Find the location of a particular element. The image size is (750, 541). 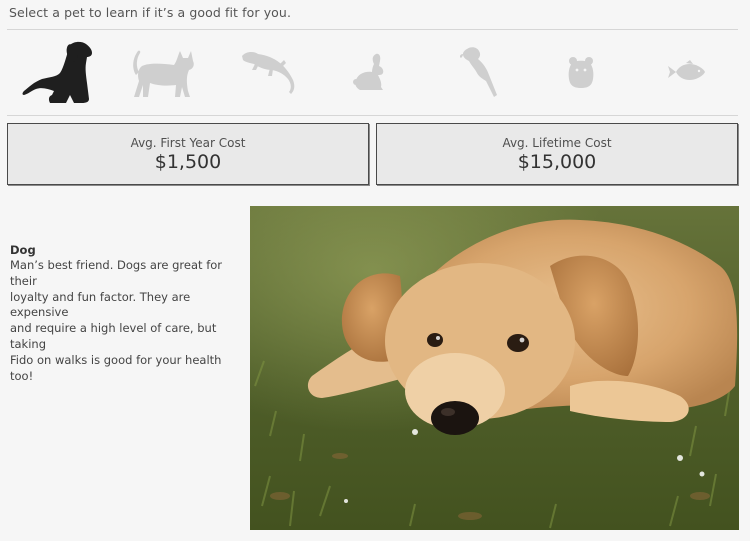

parrot-icon is located at coordinates (478, 72).